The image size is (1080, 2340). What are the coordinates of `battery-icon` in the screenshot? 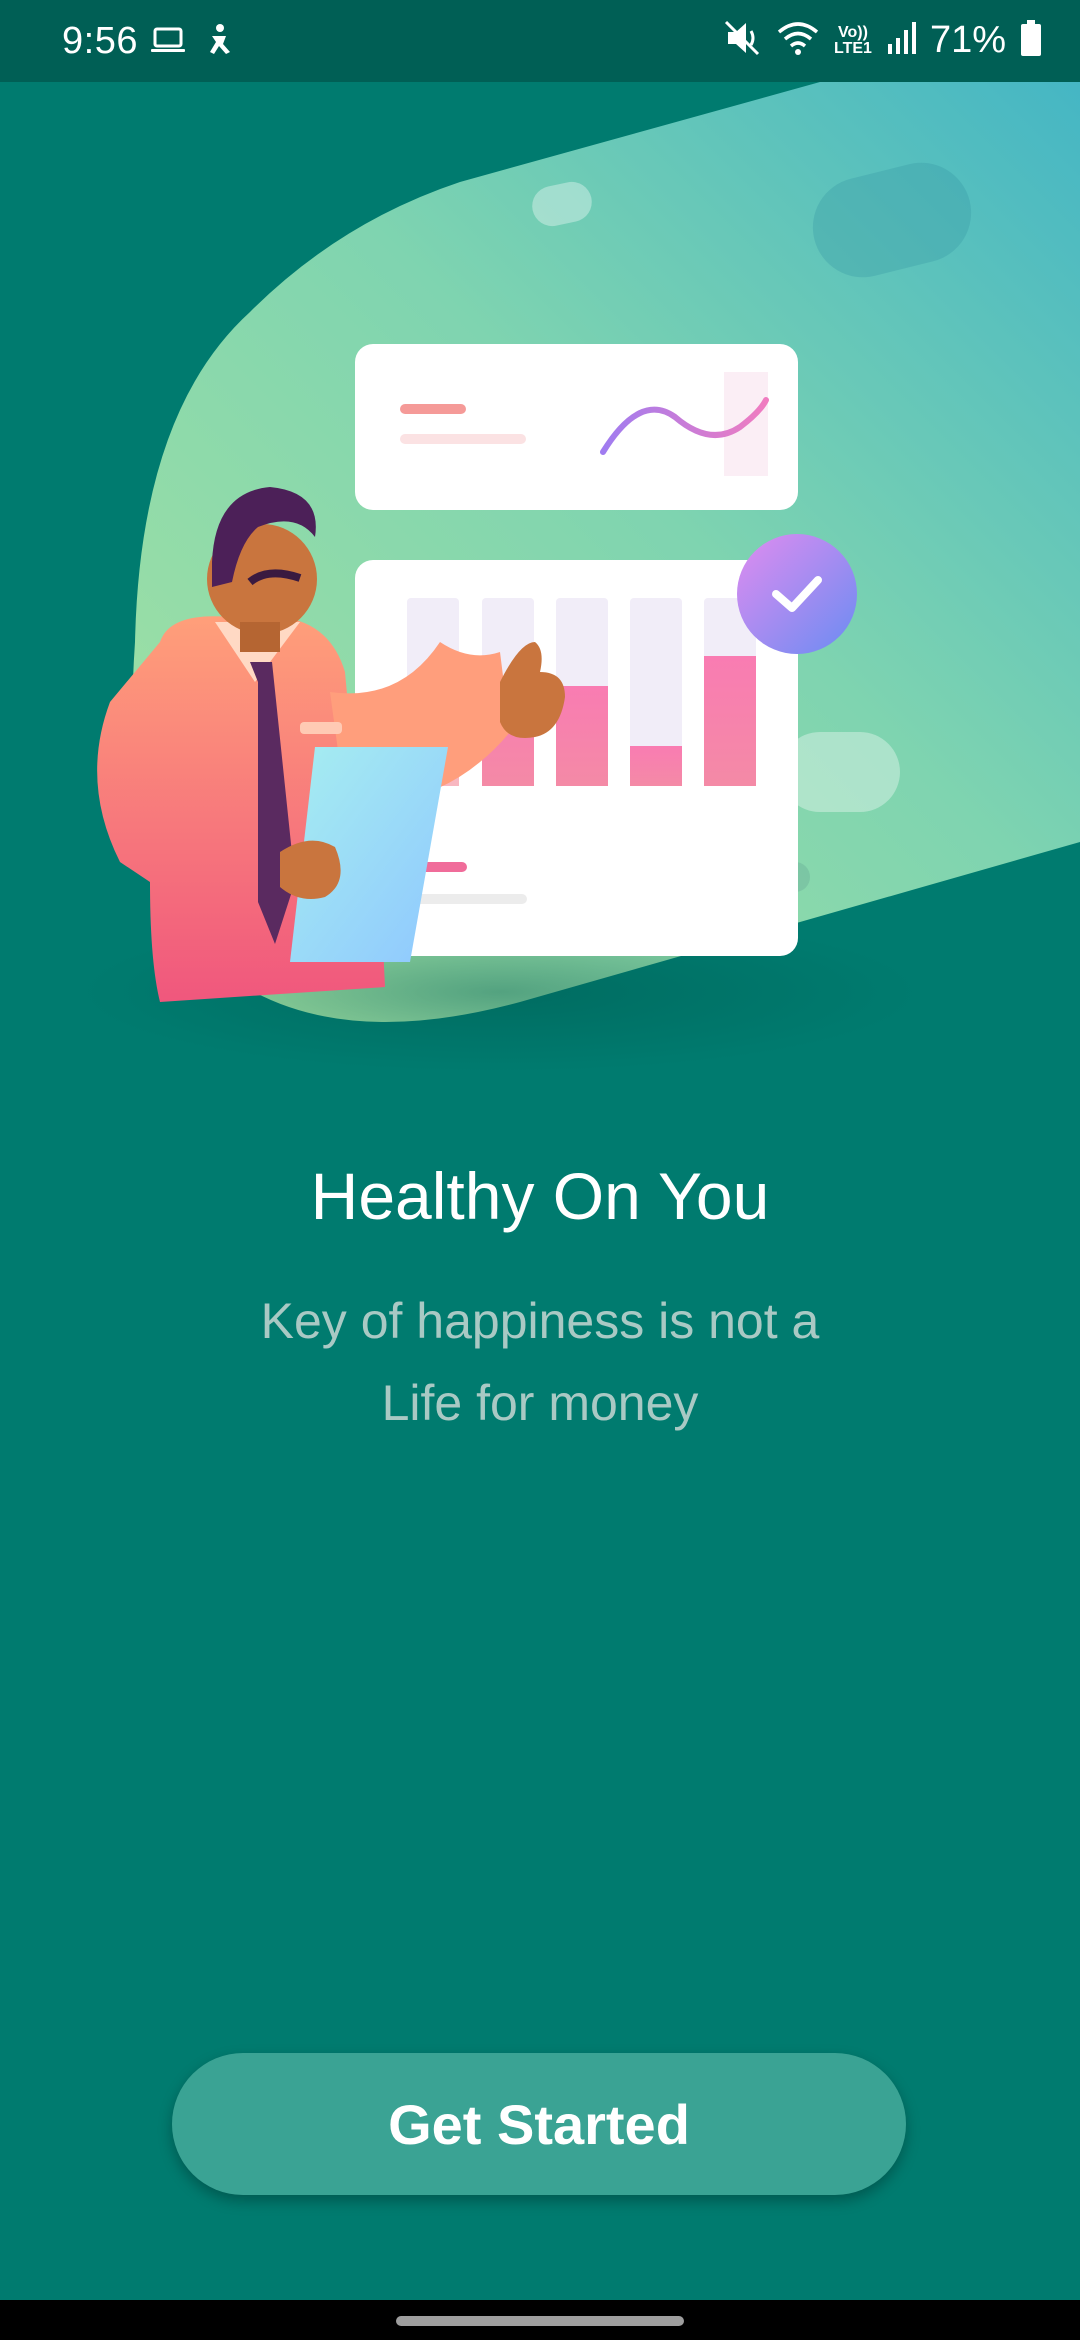 It's located at (1031, 40).